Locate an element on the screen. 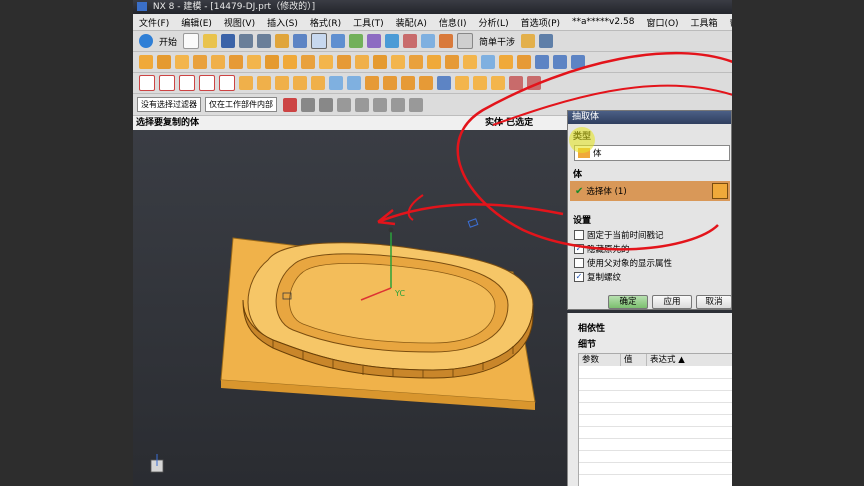 This screenshot has width=864, height=486. midpoint-snap-icon is located at coordinates (398, 104).